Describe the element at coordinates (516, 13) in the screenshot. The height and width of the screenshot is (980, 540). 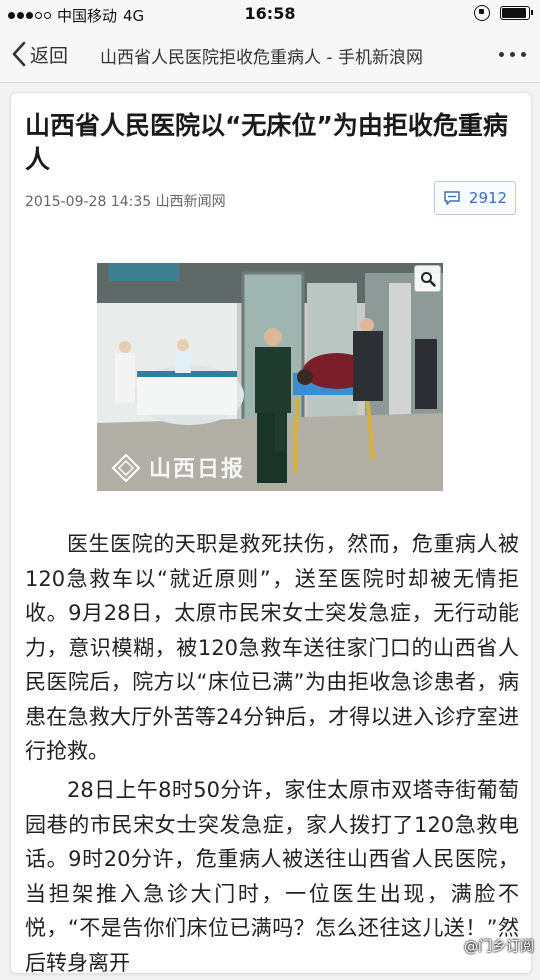
I see `battery-icon` at that location.